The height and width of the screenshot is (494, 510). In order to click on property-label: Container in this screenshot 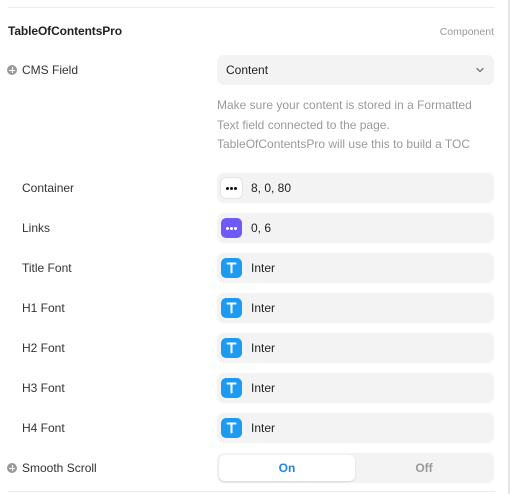, I will do `click(48, 188)`.